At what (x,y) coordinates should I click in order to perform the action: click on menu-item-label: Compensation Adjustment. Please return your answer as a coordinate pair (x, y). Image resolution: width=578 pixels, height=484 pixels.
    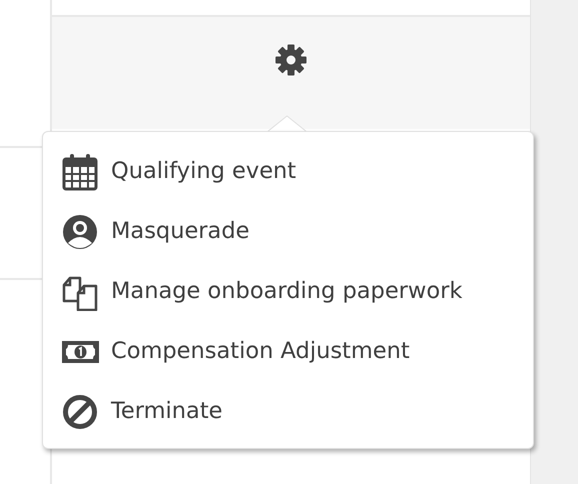
    Looking at the image, I should click on (260, 351).